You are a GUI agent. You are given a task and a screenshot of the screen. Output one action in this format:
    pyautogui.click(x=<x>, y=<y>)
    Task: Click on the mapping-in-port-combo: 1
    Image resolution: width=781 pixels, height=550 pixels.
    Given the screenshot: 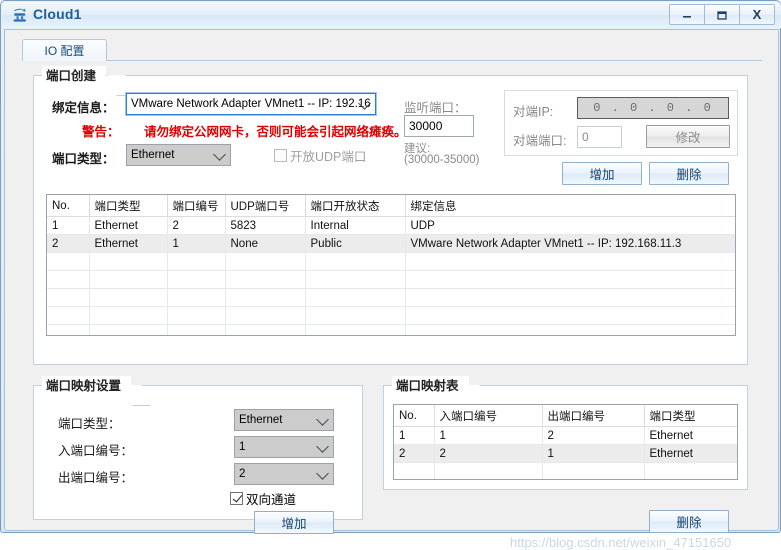 What is the action you would take?
    pyautogui.click(x=284, y=447)
    